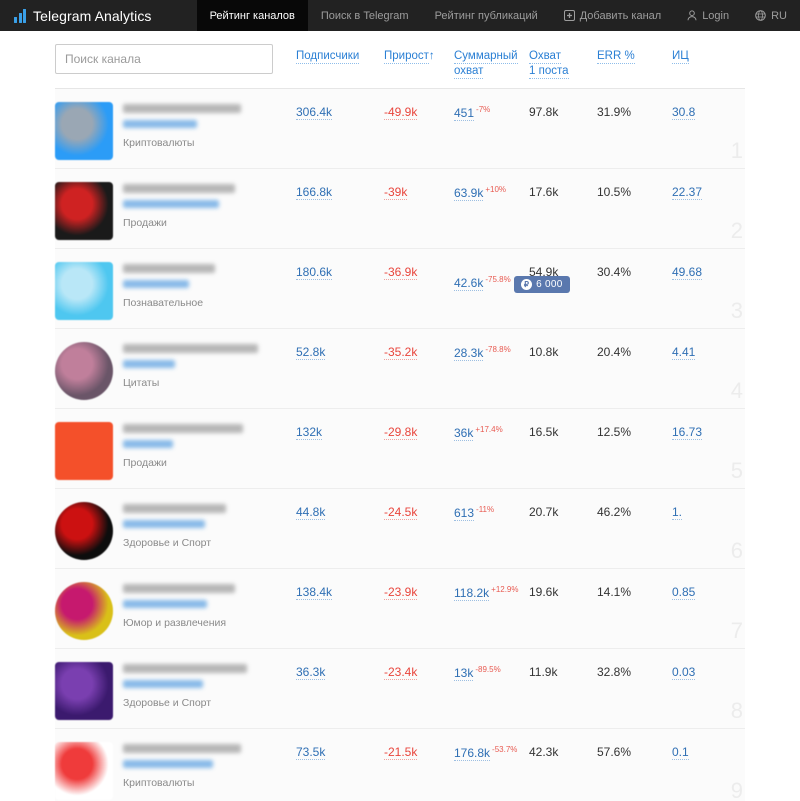 Image resolution: width=800 pixels, height=801 pixels. I want to click on subscribers-value: 44.8k, so click(311, 512).